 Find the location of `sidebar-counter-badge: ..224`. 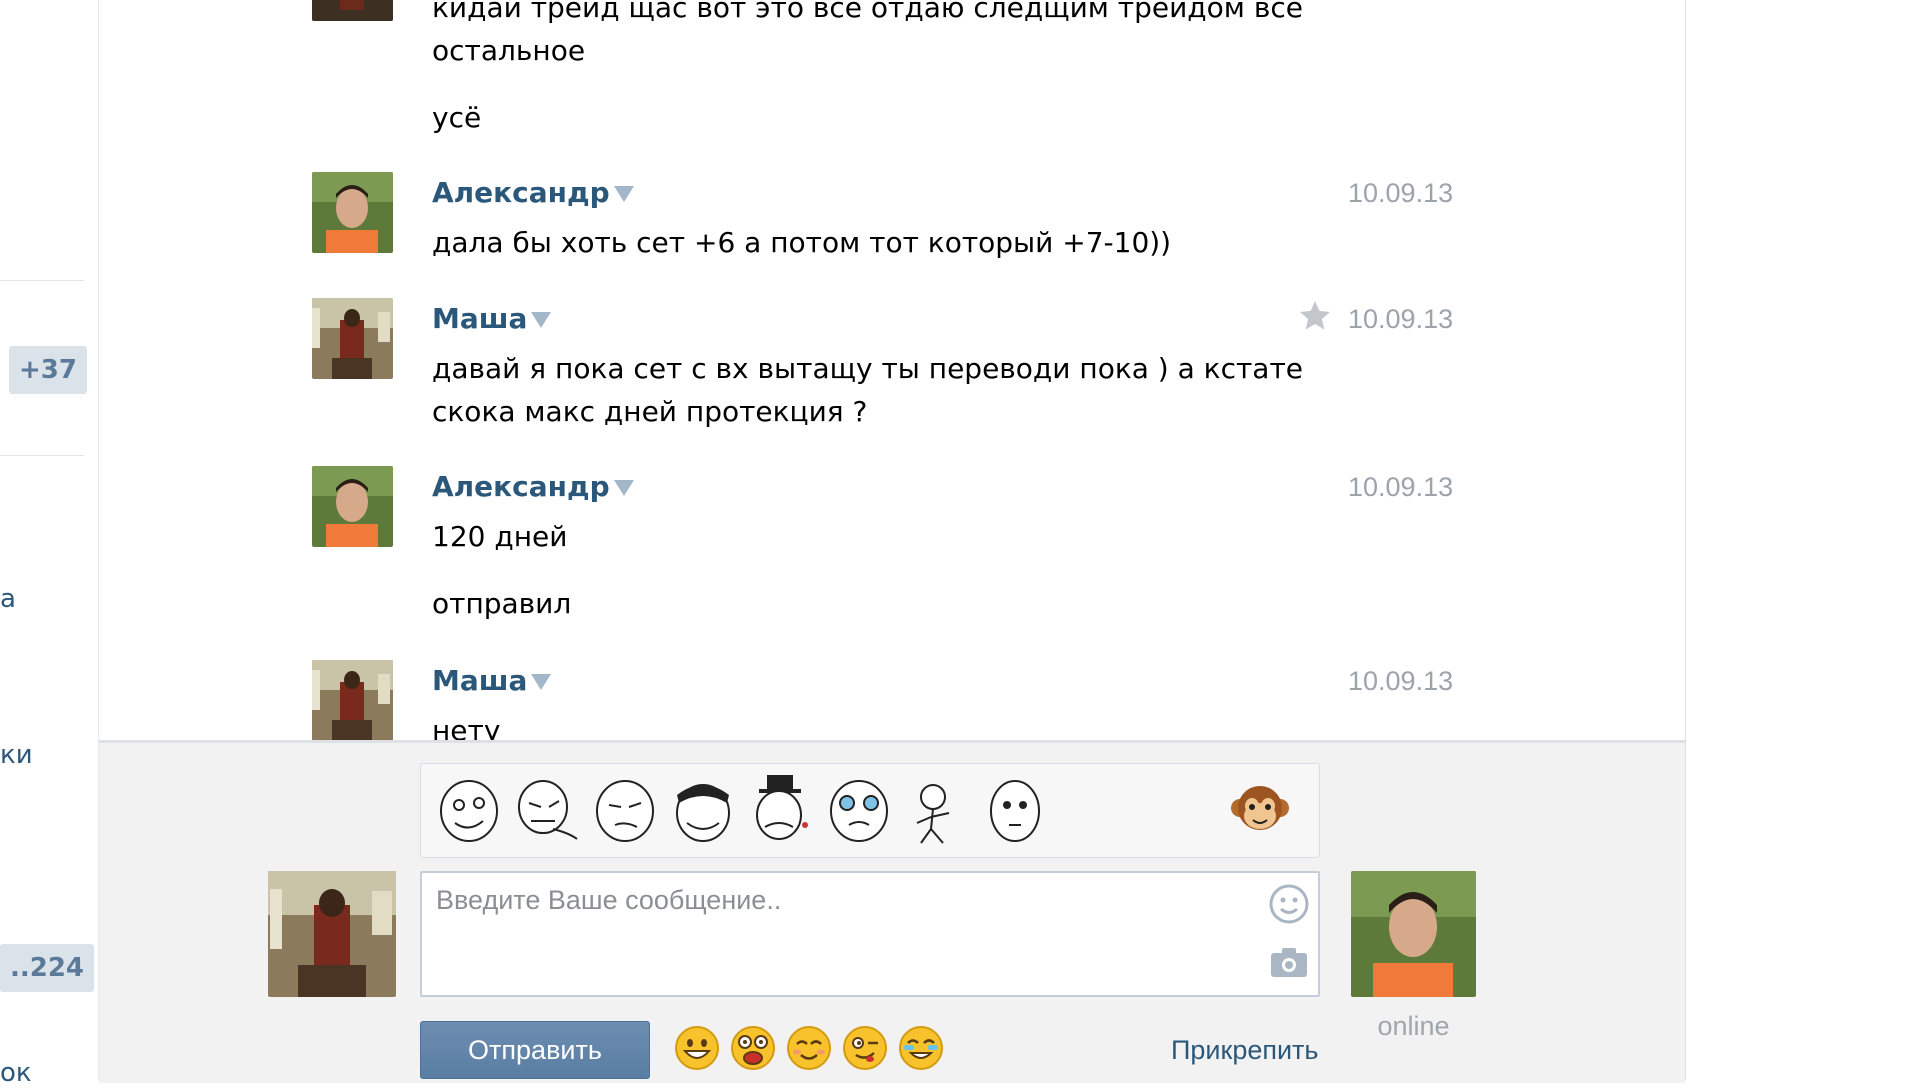

sidebar-counter-badge: ..224 is located at coordinates (47, 968).